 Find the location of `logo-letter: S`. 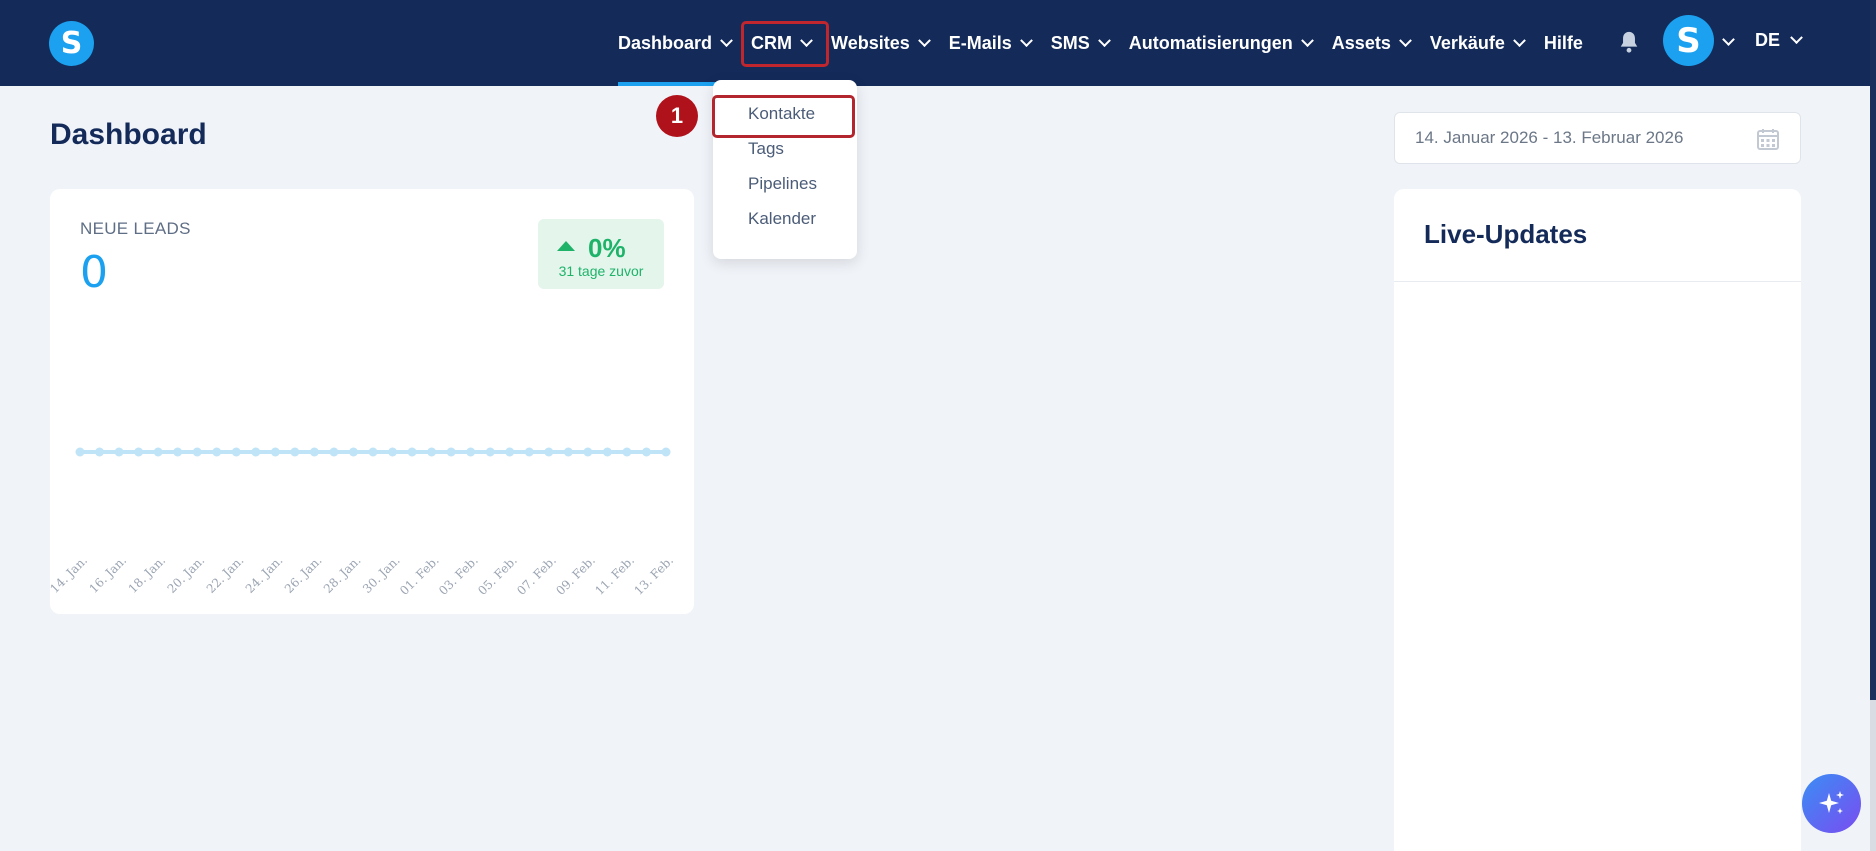

logo-letter: S is located at coordinates (71, 43).